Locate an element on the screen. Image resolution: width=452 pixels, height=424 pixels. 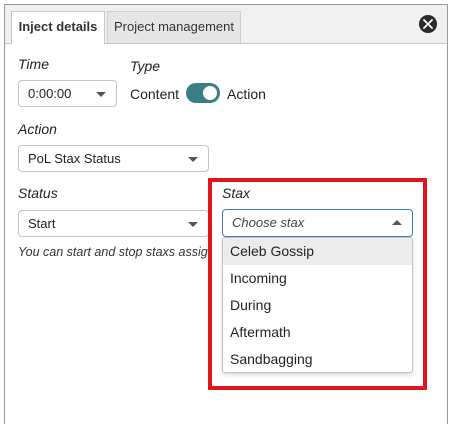
action-select: PoL Stax Status is located at coordinates (113, 158).